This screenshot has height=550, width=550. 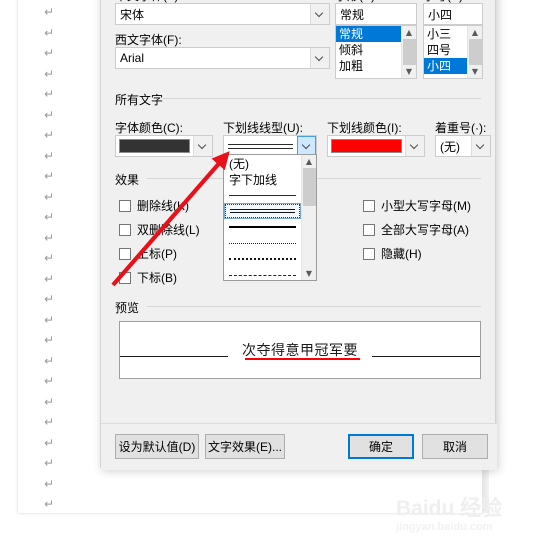 I want to click on underline-color-swatch, so click(x=366, y=146).